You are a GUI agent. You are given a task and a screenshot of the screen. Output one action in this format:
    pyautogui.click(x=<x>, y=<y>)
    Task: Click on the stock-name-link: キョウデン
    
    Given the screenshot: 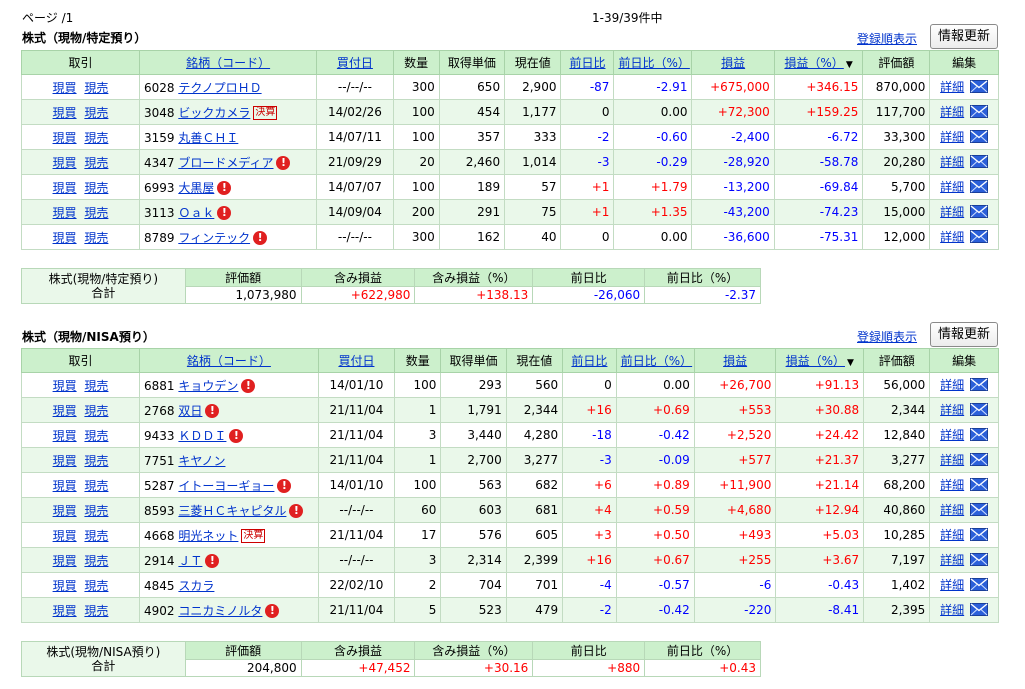 What is the action you would take?
    pyautogui.click(x=208, y=386)
    